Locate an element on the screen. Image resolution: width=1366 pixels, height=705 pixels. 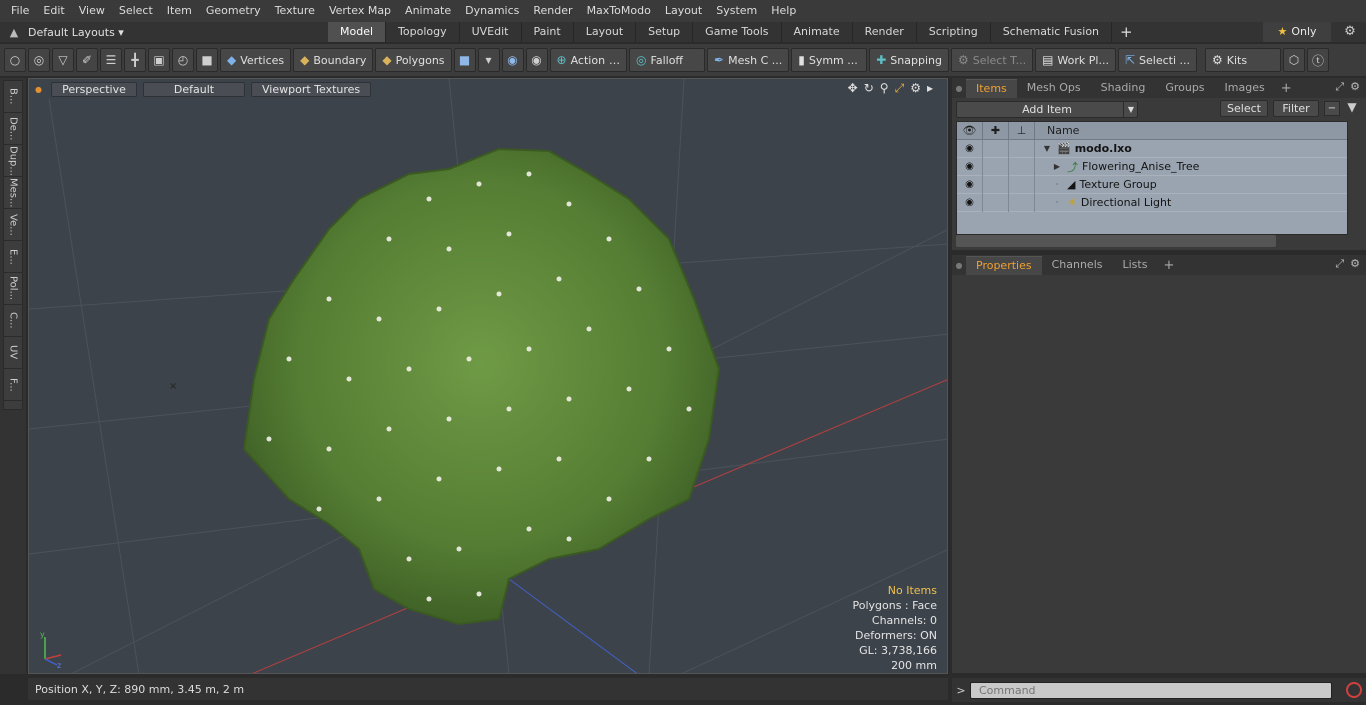
menu-help: Help is located at coordinates (783, 11).